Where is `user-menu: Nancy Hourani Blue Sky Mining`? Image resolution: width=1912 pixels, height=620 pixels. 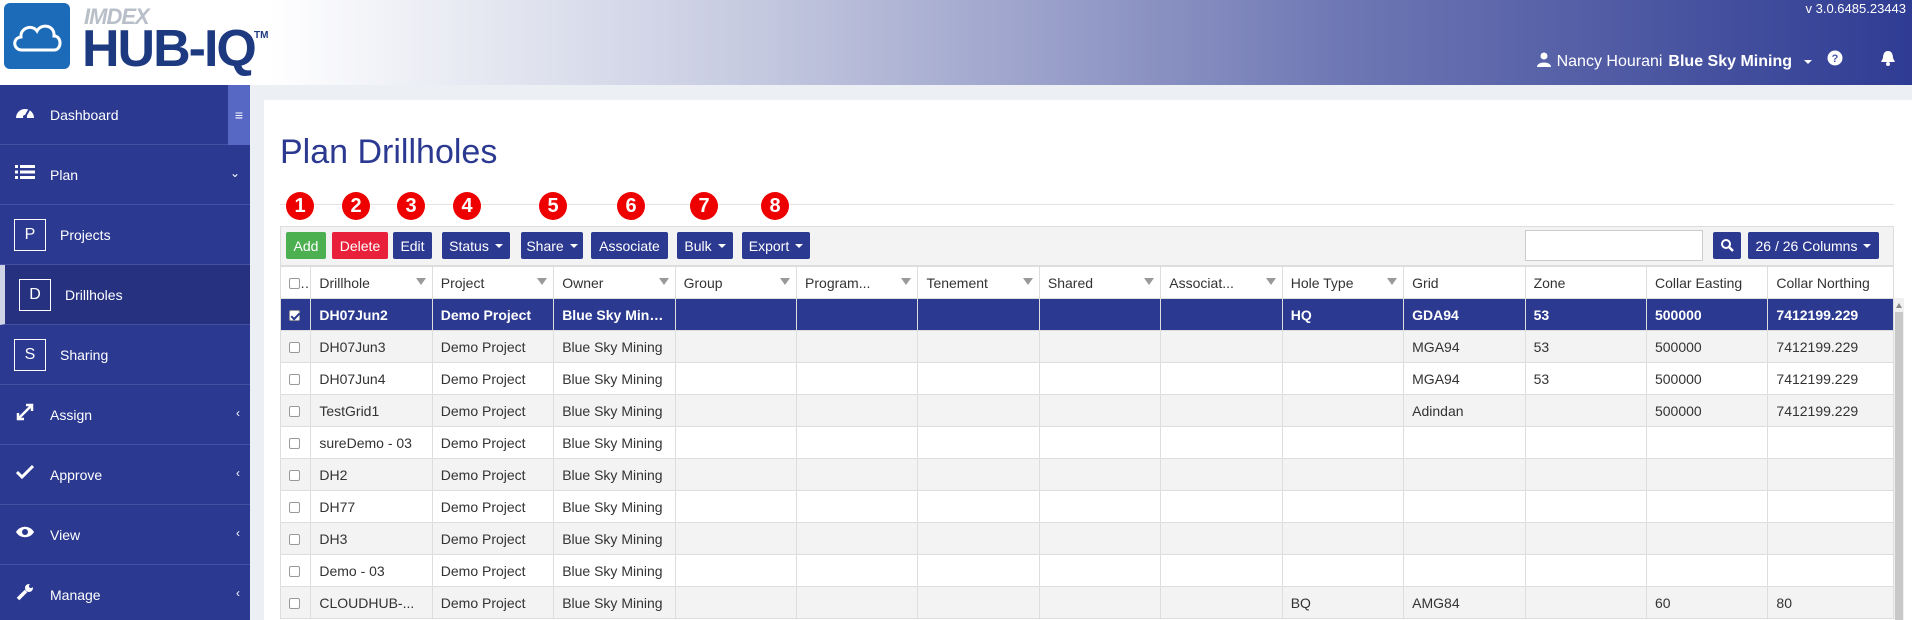
user-menu: Nancy Hourani Blue Sky Mining is located at coordinates (1674, 62).